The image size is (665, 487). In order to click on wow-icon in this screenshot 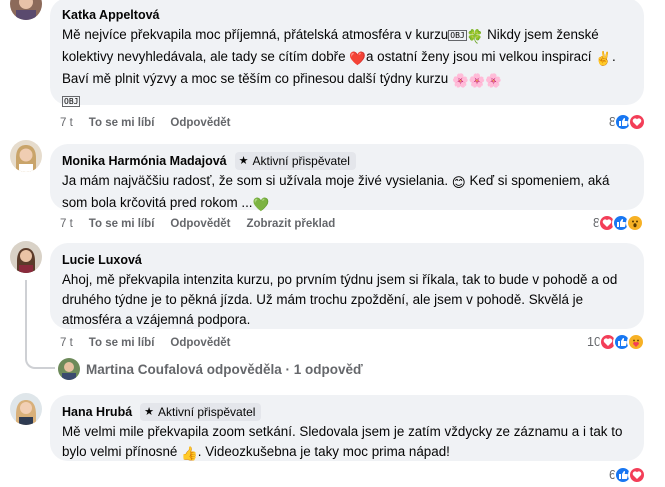, I will do `click(634, 223)`.